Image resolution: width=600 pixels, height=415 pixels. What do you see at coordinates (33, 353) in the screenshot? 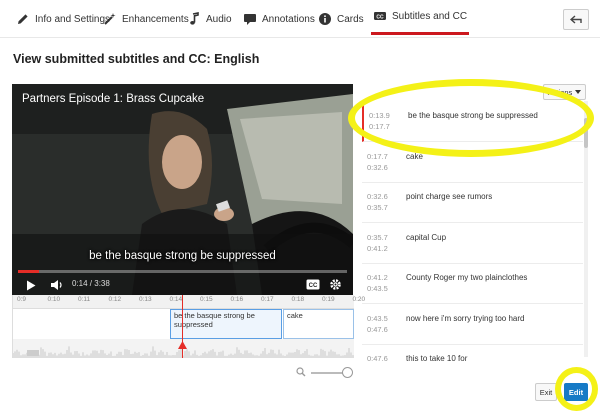
I see `timeline-scroll-handle` at bounding box center [33, 353].